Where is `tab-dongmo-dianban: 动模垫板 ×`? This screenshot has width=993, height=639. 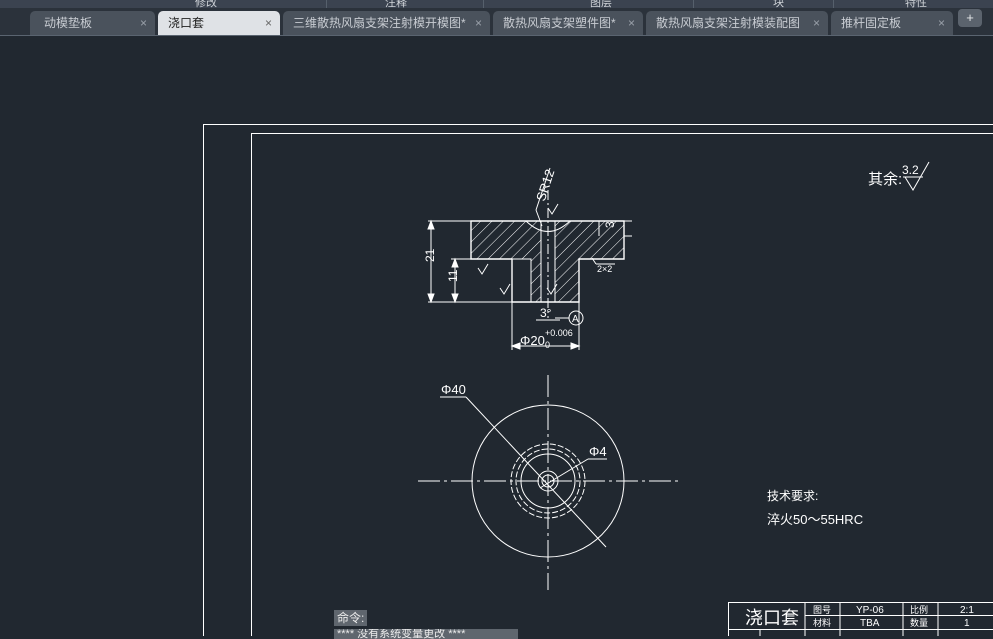
tab-dongmo-dianban: 动模垫板 × is located at coordinates (92, 23).